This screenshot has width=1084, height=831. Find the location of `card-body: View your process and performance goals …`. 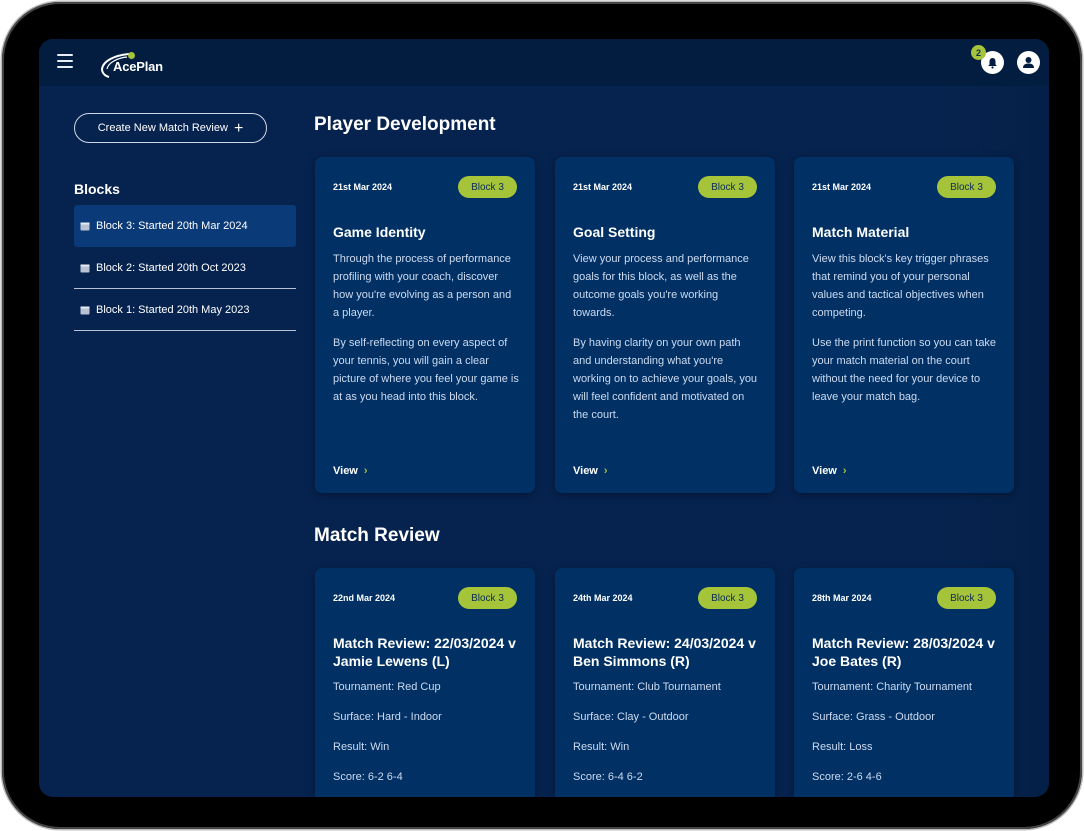

card-body: View your process and performance goals … is located at coordinates (666, 343).